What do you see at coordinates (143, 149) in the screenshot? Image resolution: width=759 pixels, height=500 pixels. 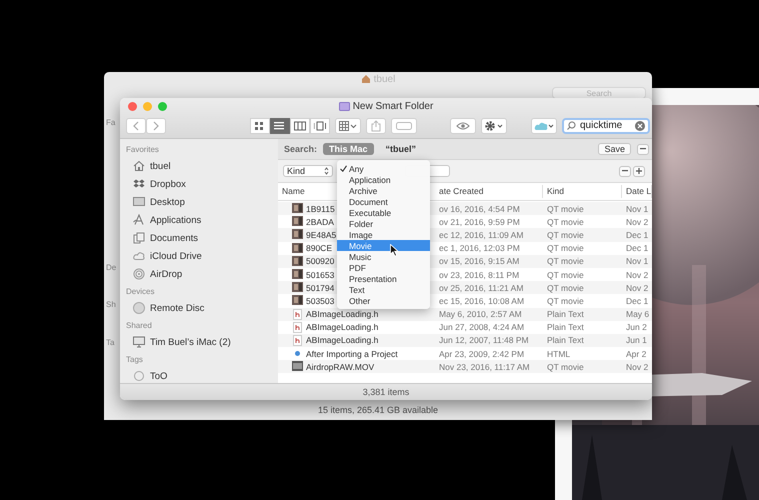 I see `section-header: Favorites` at bounding box center [143, 149].